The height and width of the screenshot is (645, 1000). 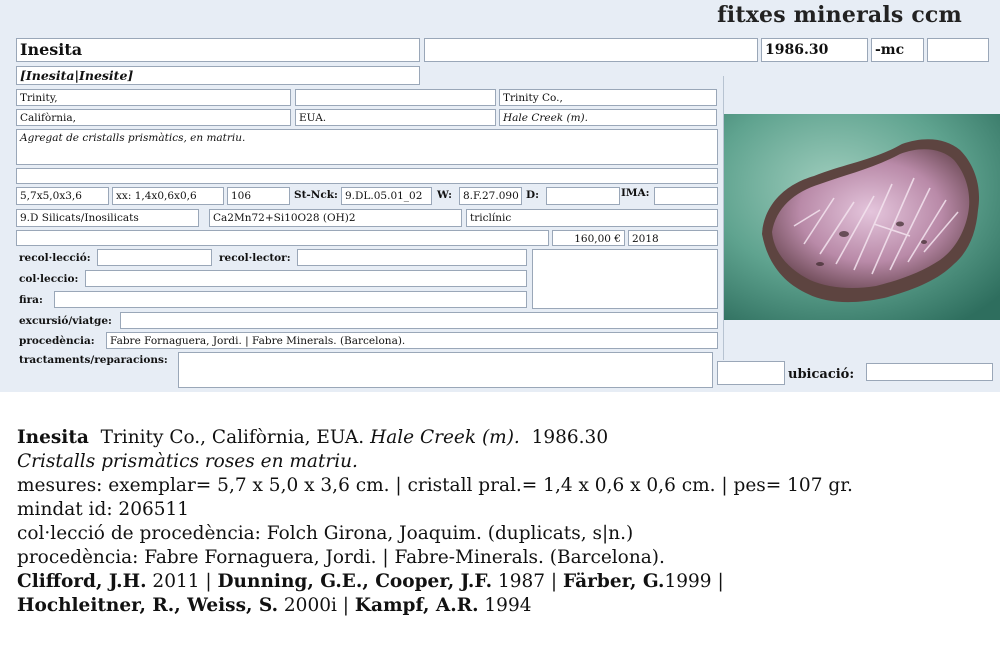 I want to click on locality-field: Trinity,, so click(x=153, y=97).